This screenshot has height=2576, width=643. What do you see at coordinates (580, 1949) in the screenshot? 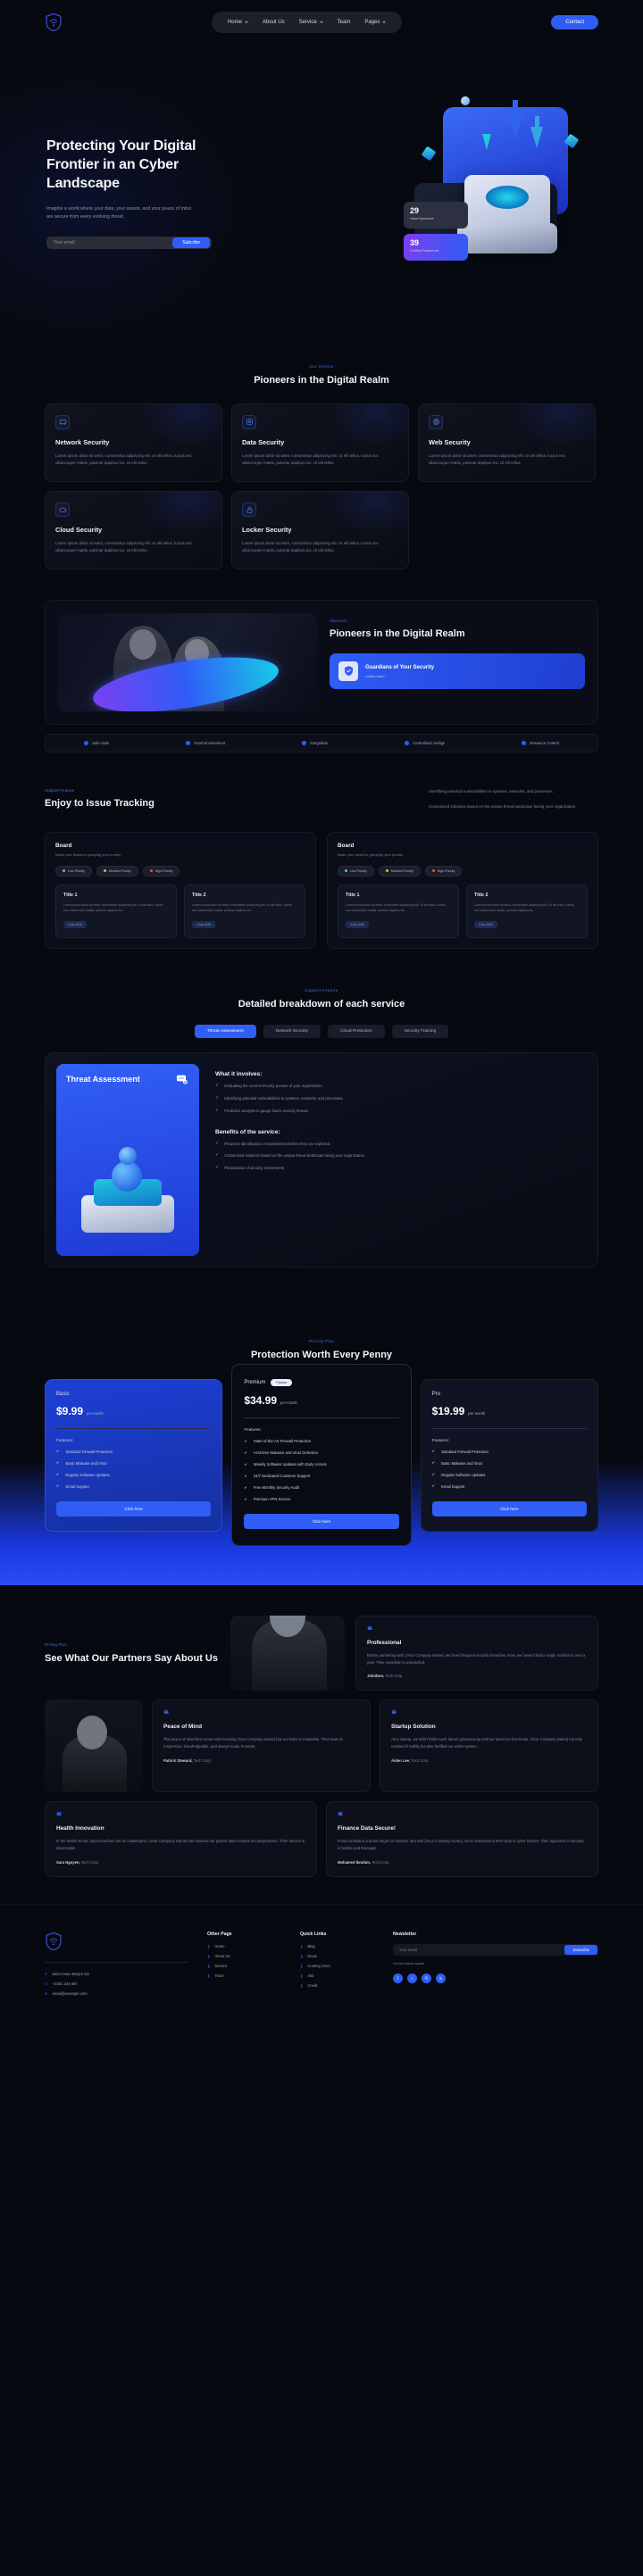
I see `newsletter-subscribe-button: Subscribe` at bounding box center [580, 1949].